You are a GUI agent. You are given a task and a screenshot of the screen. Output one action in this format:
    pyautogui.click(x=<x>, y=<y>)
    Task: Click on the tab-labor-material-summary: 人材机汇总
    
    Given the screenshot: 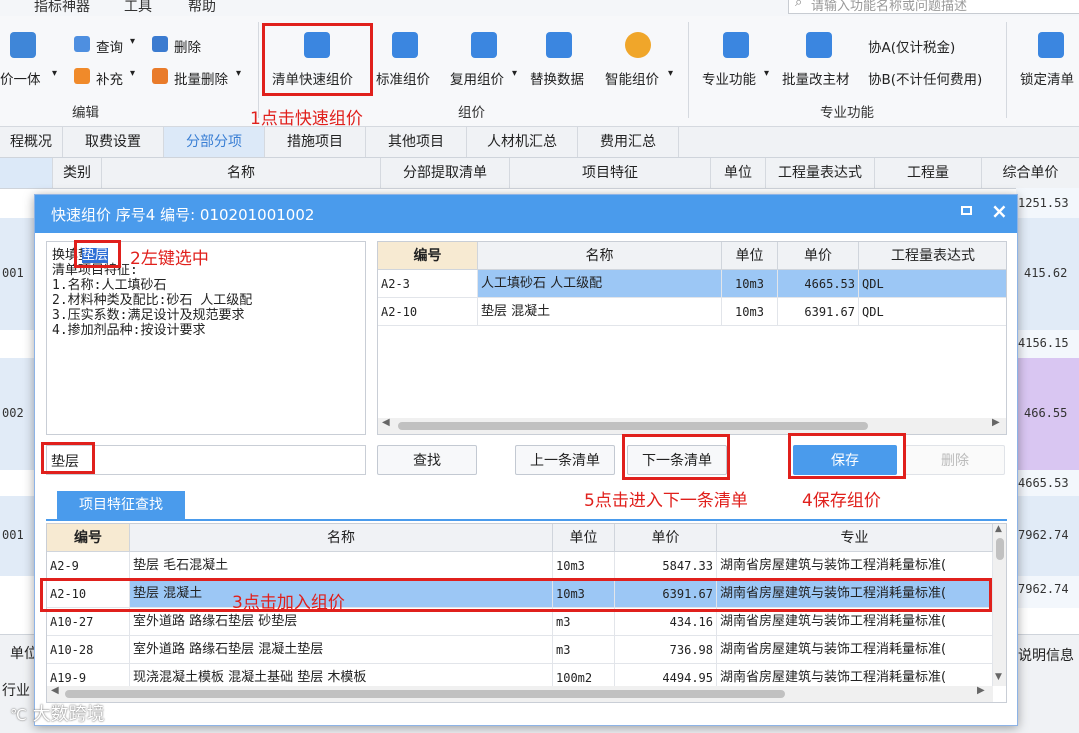 What is the action you would take?
    pyautogui.click(x=522, y=142)
    